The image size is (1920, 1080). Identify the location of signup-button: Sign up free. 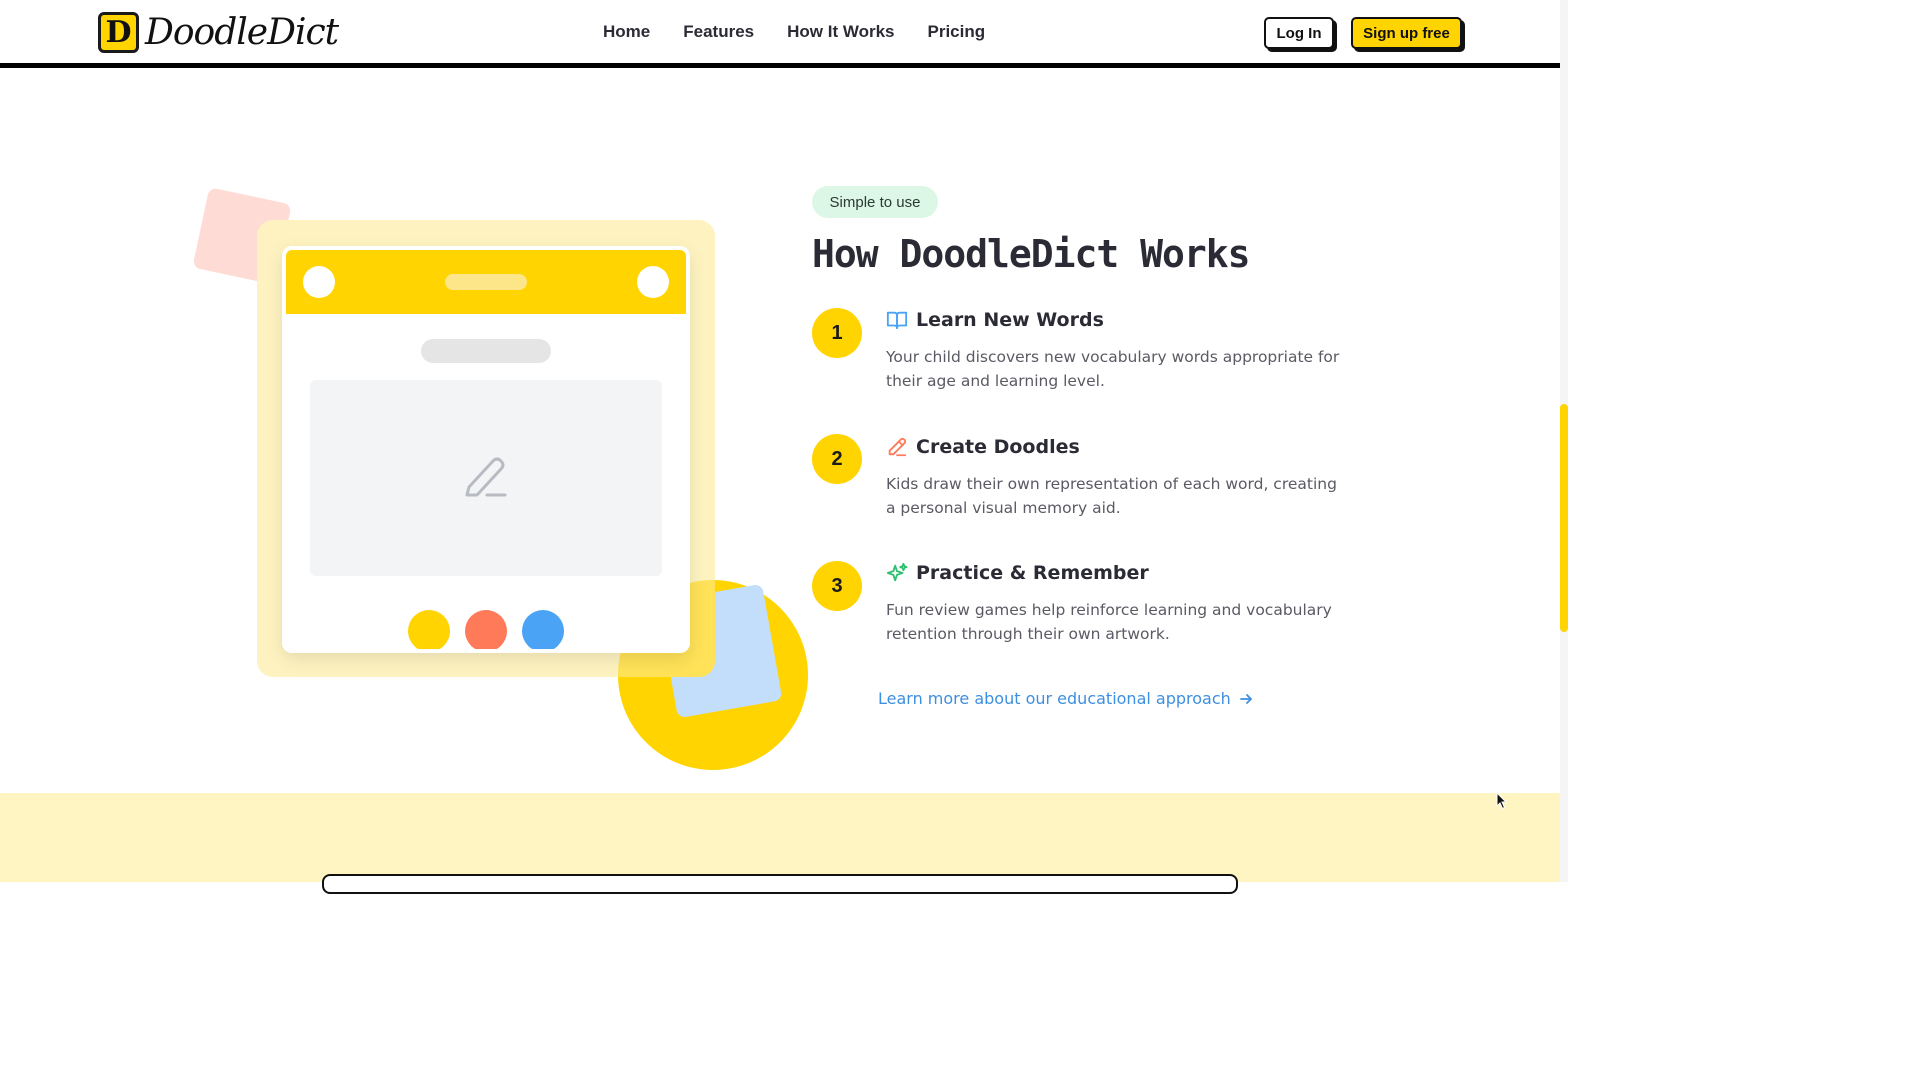
(1406, 33).